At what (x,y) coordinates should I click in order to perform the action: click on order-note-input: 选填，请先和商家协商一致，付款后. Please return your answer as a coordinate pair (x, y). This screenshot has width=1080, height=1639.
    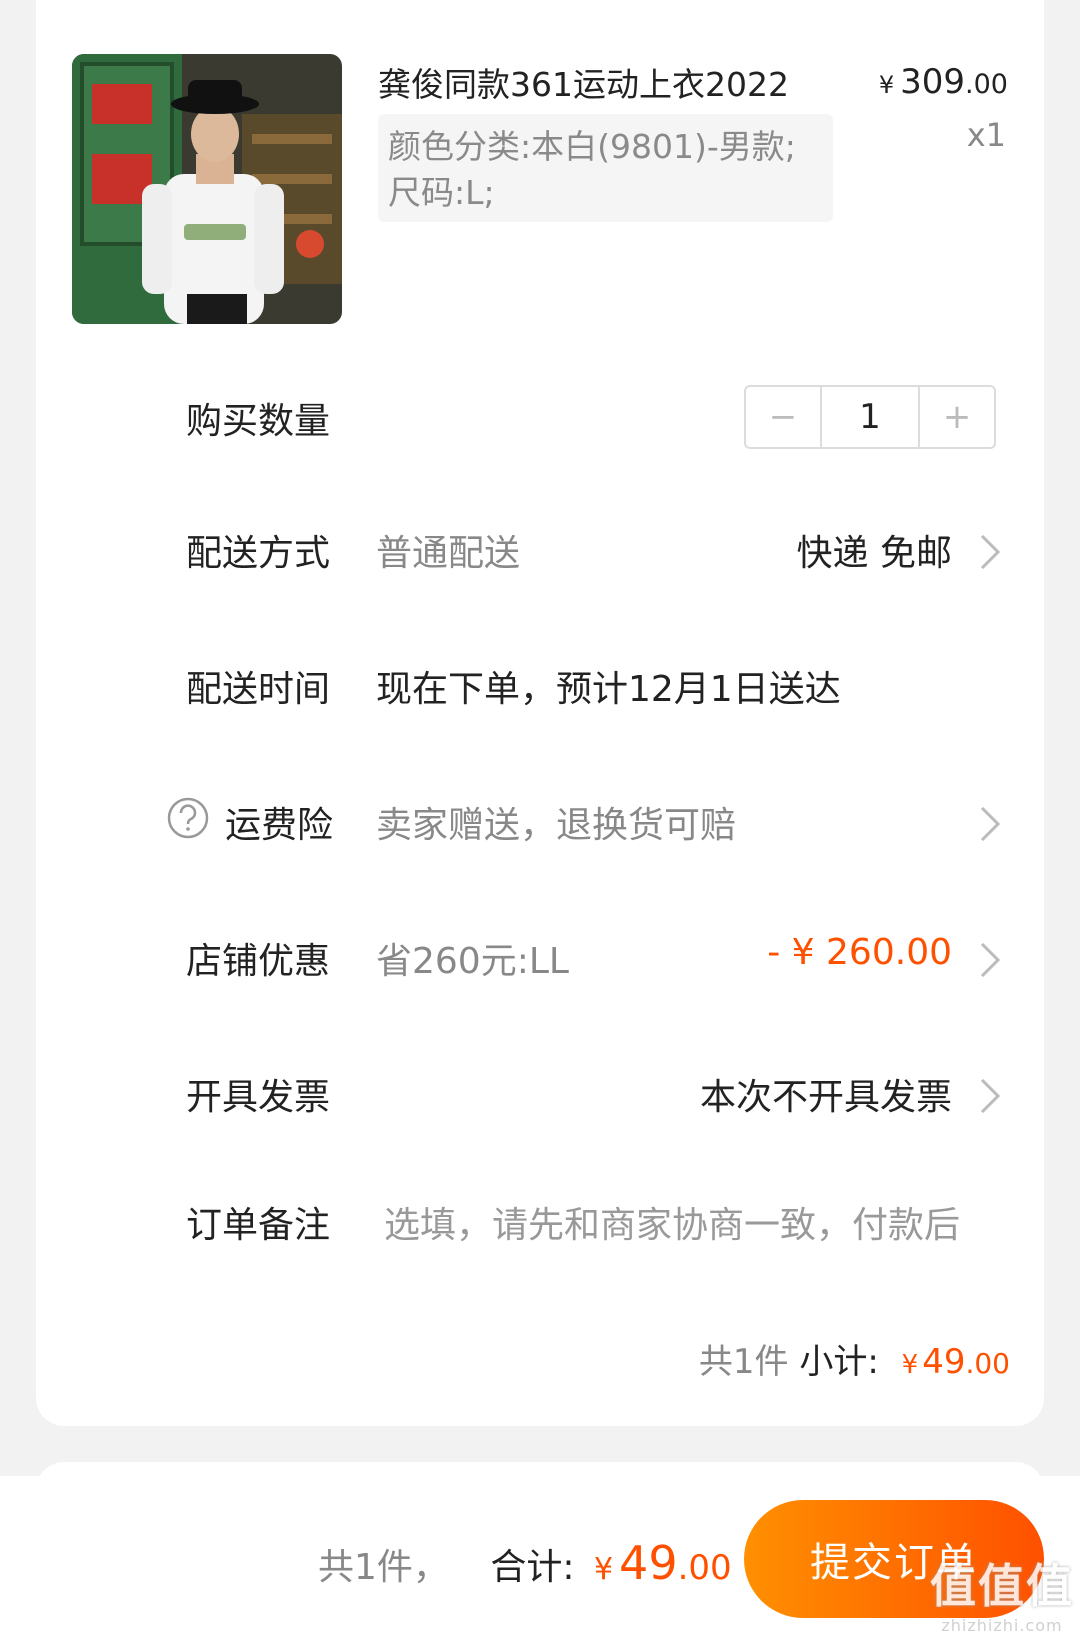
    Looking at the image, I should click on (672, 1222).